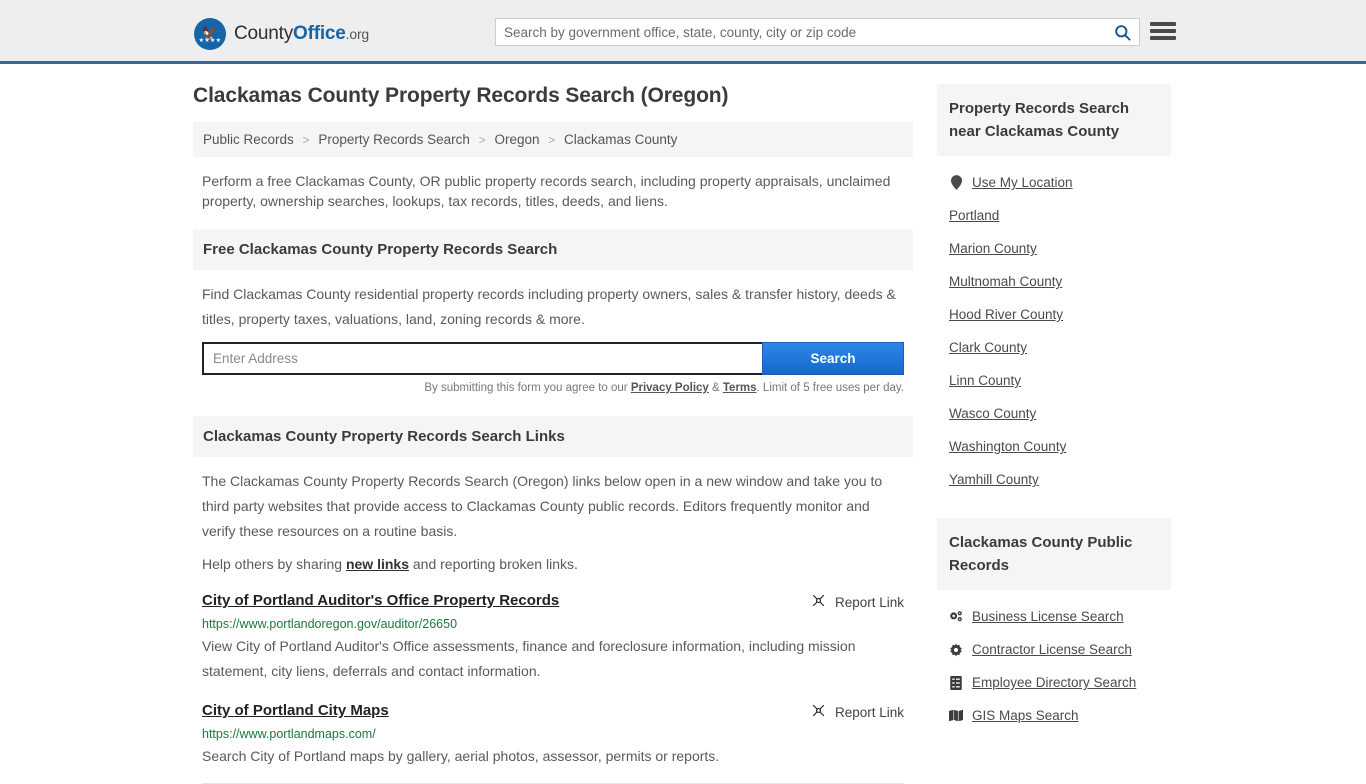  Describe the element at coordinates (985, 380) in the screenshot. I see `sidebar-item-label: Linn County` at that location.